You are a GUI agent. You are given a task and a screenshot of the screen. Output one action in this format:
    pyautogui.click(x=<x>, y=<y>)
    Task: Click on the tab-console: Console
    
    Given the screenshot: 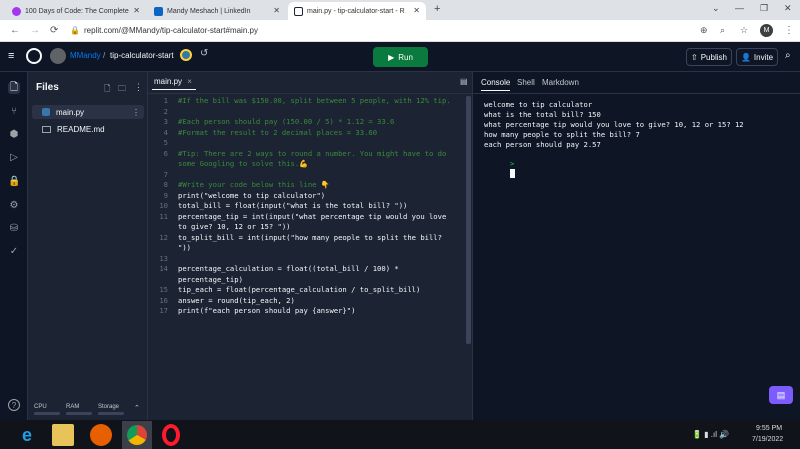 What is the action you would take?
    pyautogui.click(x=496, y=84)
    